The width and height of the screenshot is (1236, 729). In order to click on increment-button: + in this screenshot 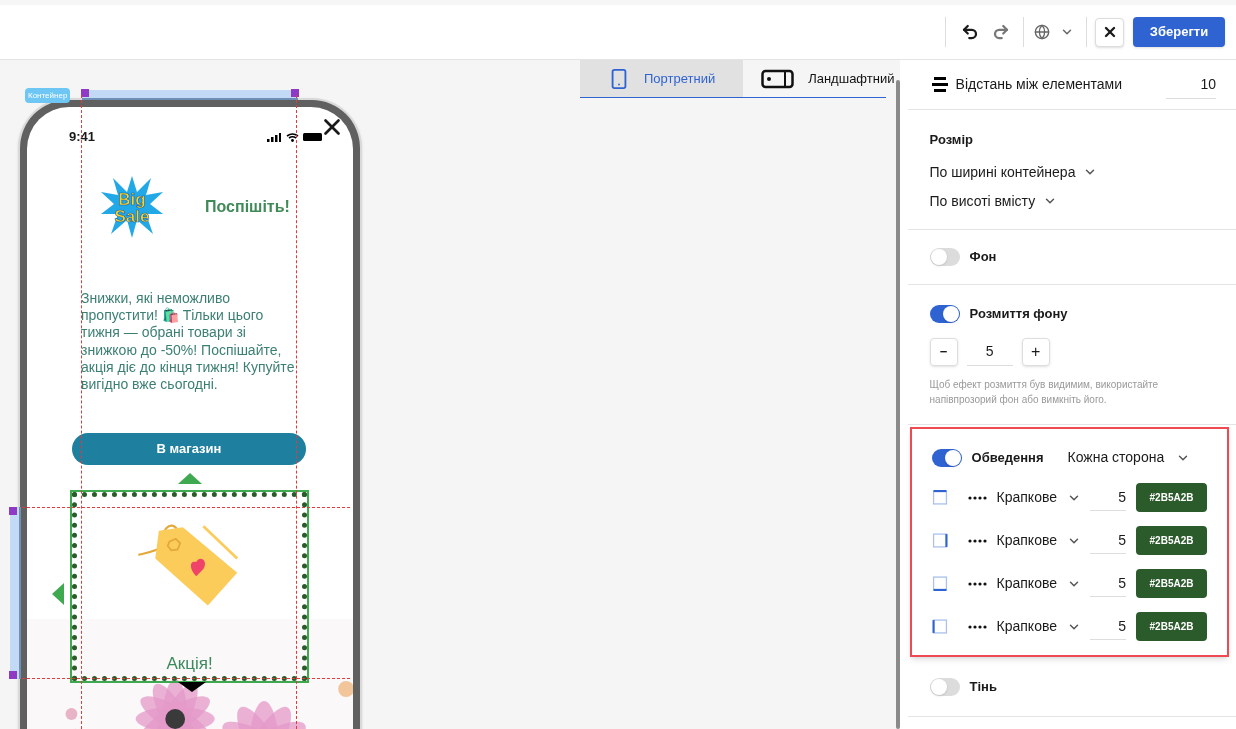, I will do `click(1035, 351)`.